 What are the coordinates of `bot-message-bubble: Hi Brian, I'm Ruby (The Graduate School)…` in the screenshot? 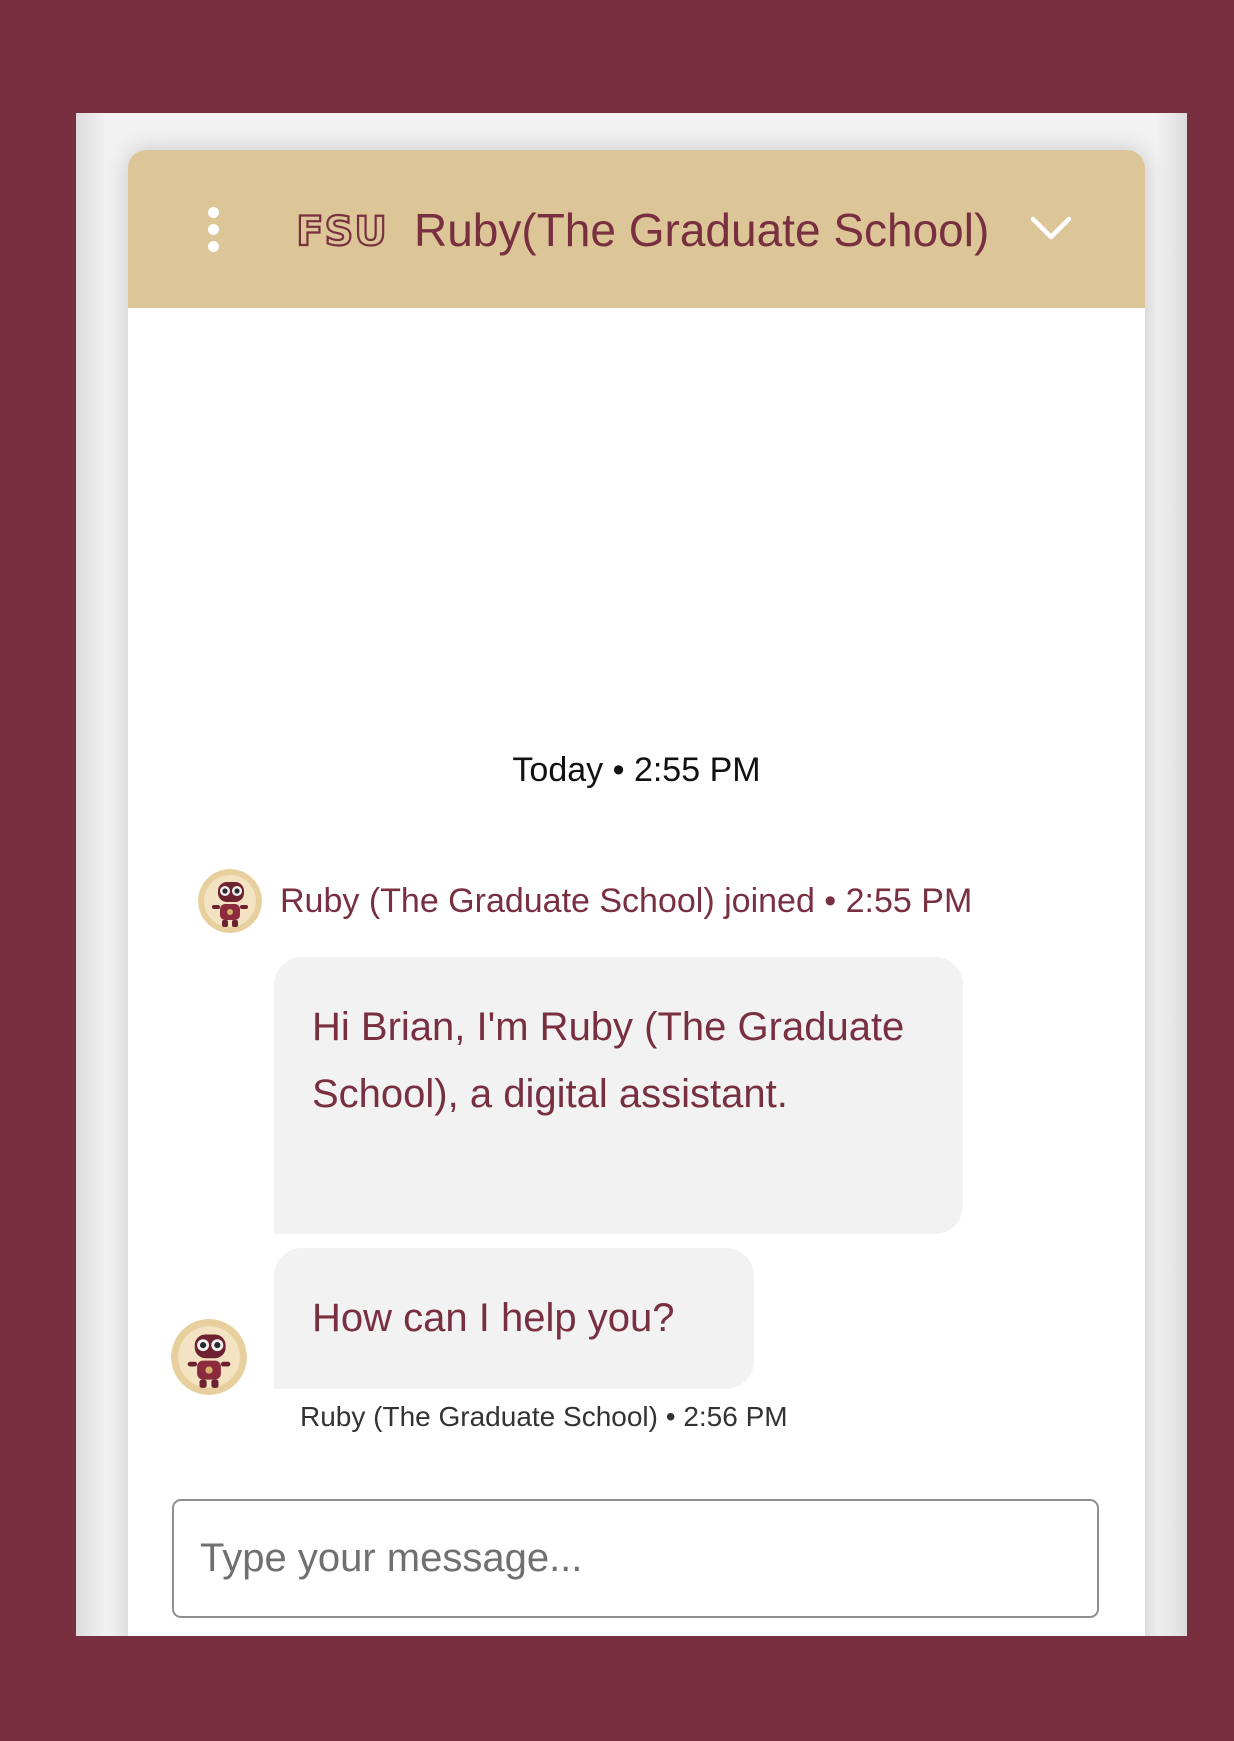 It's located at (618, 1095).